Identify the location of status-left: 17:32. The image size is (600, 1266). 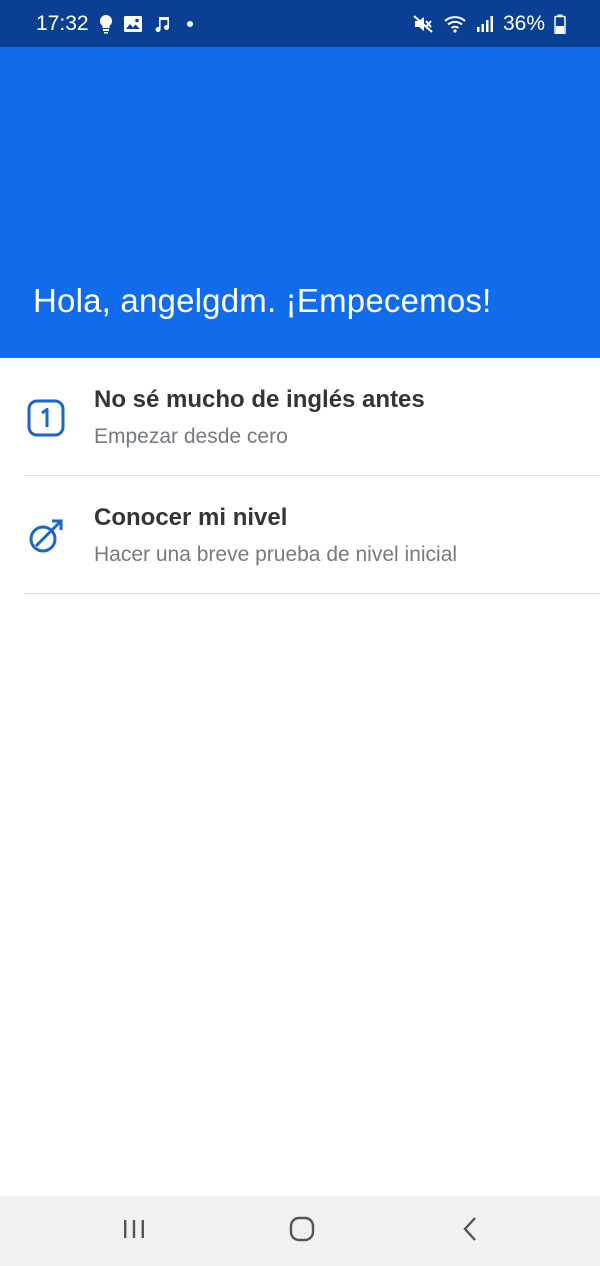
(114, 24).